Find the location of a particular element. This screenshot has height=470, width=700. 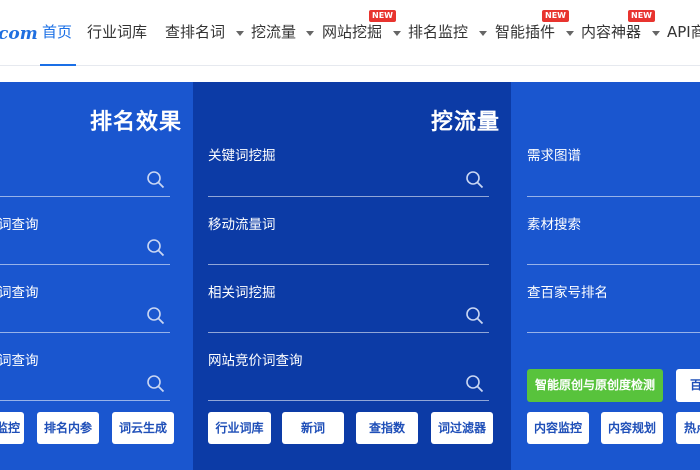

nav-rank-words: 查排名词 is located at coordinates (195, 32).